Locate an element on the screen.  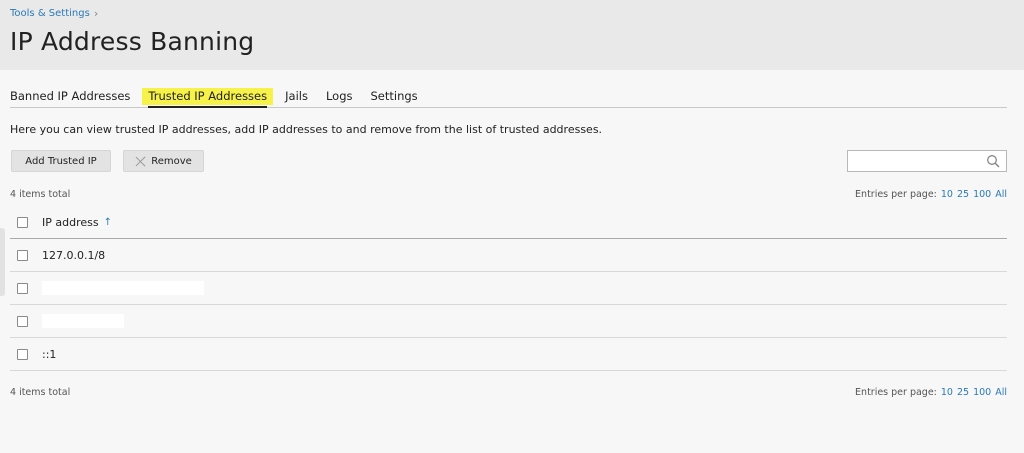
tab-highlight: Trusted IP Addresses is located at coordinates (208, 96).